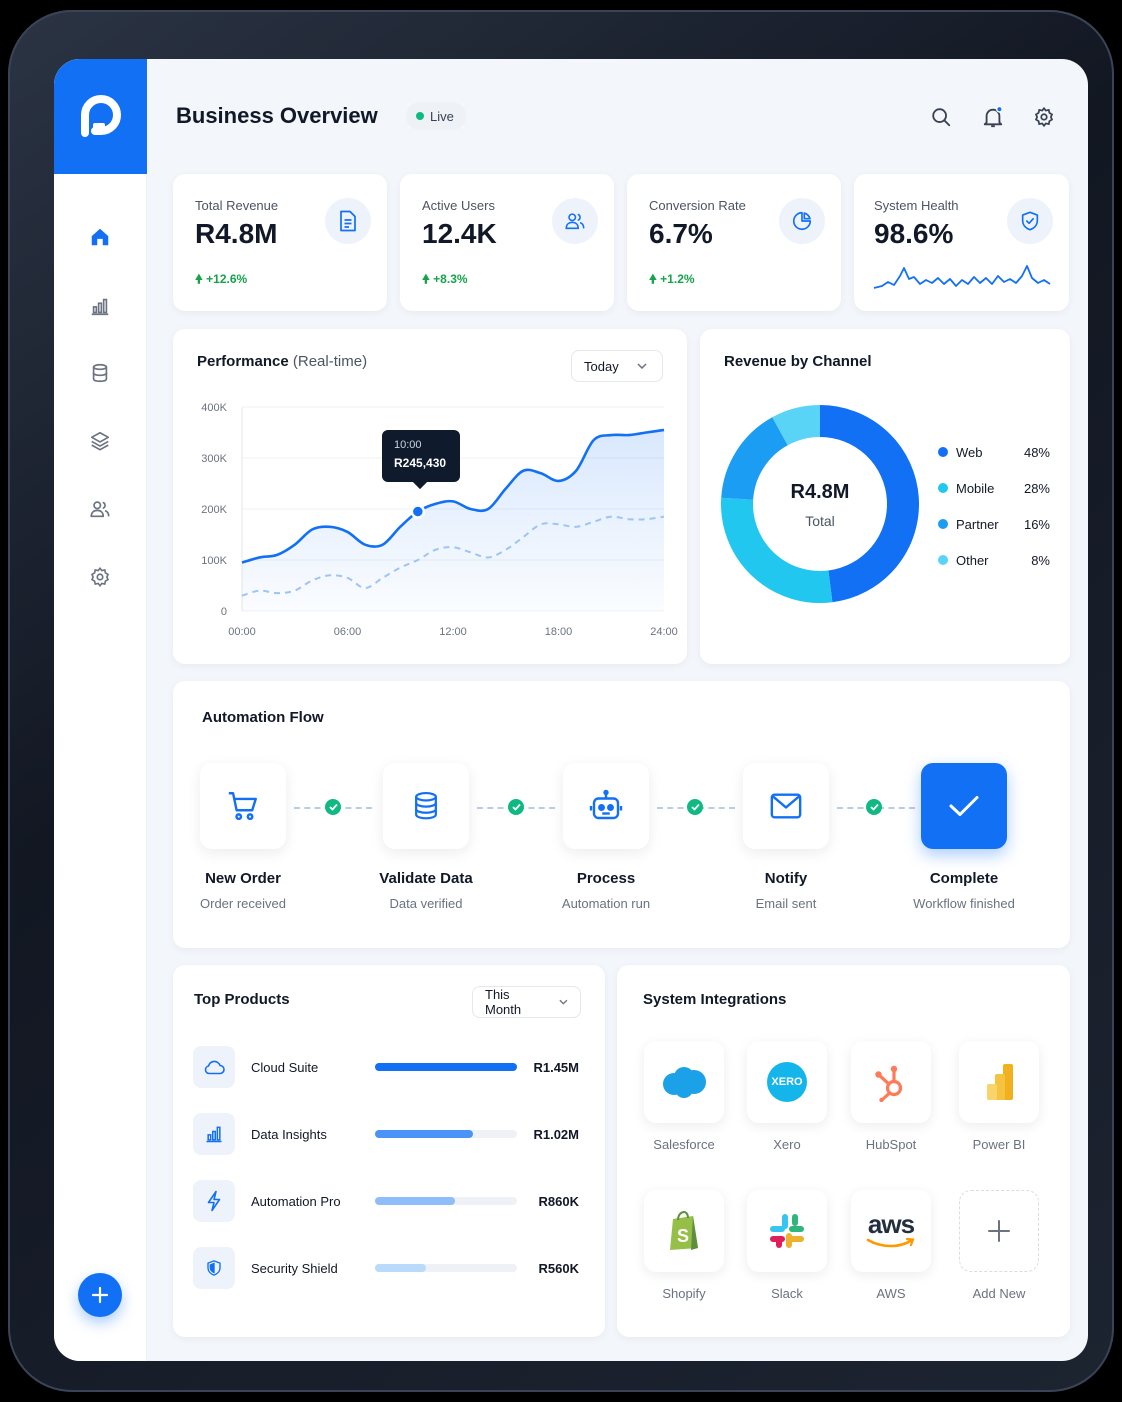 This screenshot has width=1122, height=1402. Describe the element at coordinates (999, 1293) in the screenshot. I see `integration-name: Add New` at that location.